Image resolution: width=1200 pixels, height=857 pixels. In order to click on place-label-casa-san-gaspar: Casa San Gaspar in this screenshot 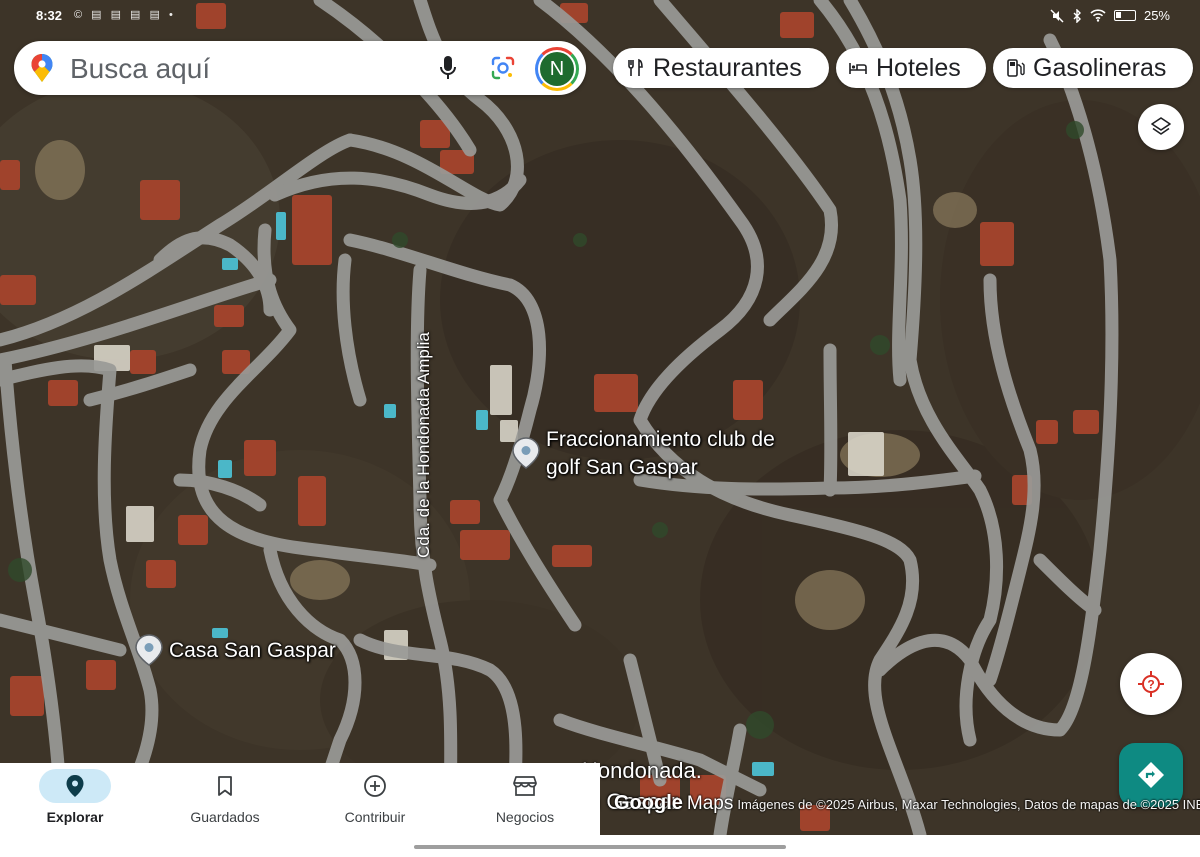, I will do `click(252, 651)`.